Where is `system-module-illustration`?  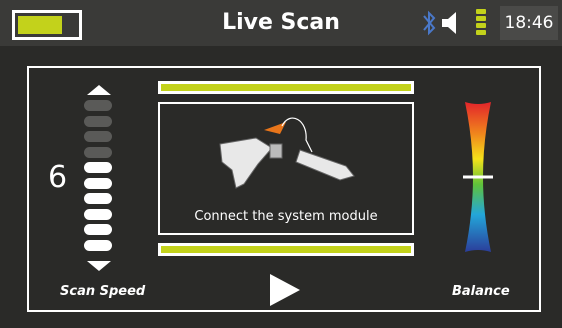 system-module-illustration is located at coordinates (287, 153).